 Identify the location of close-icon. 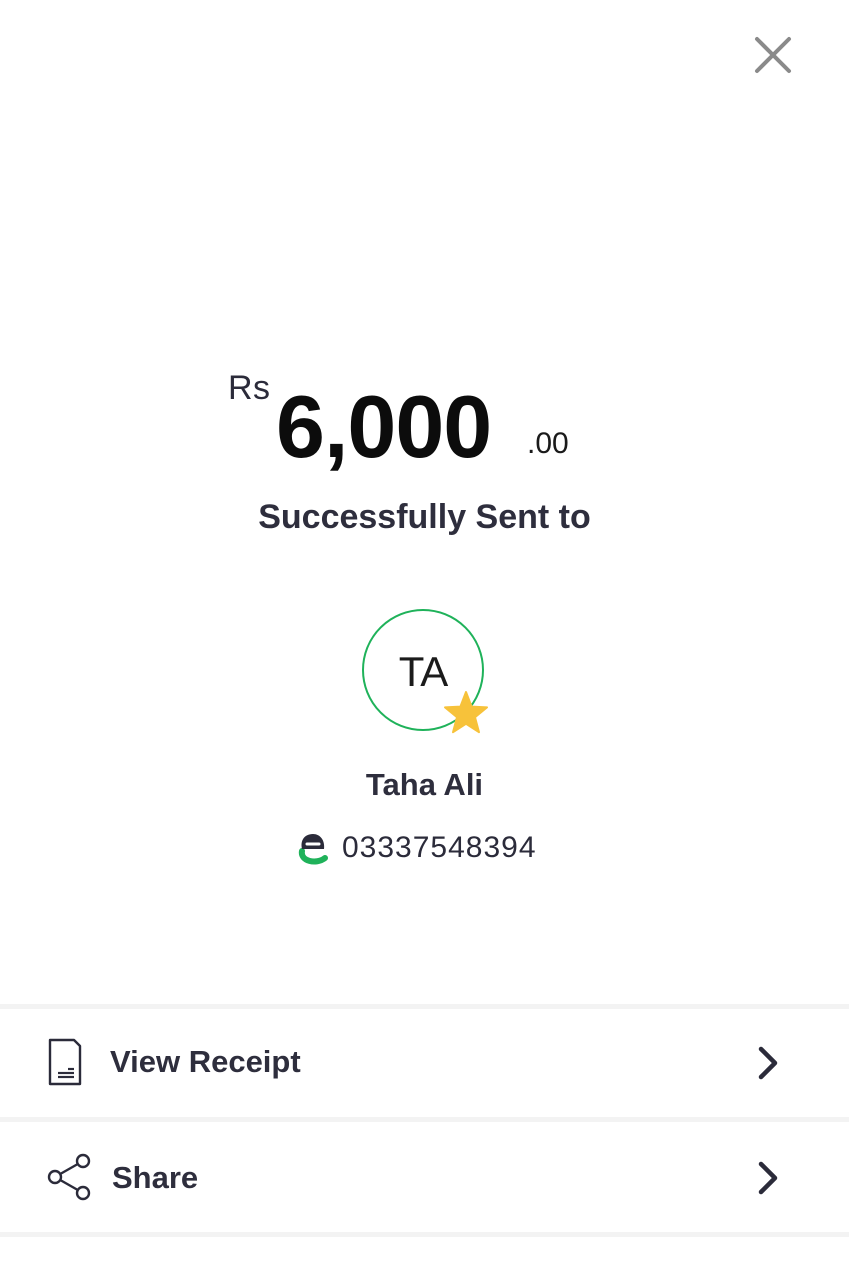
(773, 55).